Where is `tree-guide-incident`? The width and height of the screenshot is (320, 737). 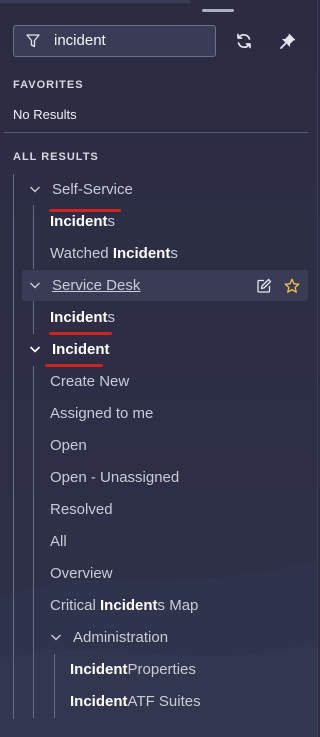 tree-guide-incident is located at coordinates (33, 542).